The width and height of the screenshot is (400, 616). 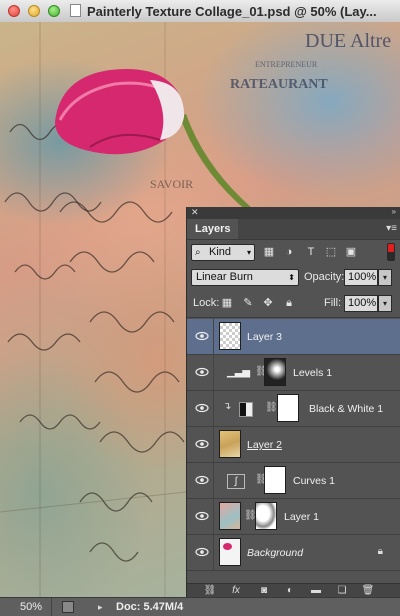 I want to click on panel-menu-icon: ▾≡, so click(x=391, y=228).